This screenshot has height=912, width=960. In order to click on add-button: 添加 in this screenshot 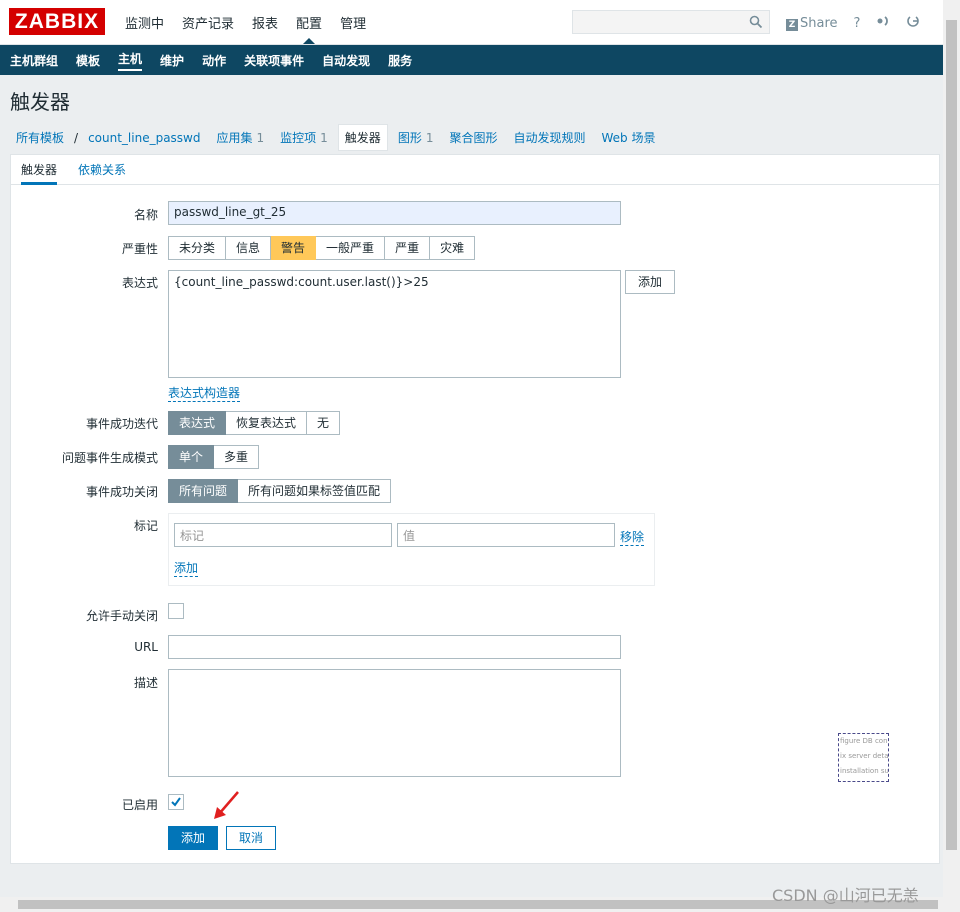, I will do `click(193, 838)`.